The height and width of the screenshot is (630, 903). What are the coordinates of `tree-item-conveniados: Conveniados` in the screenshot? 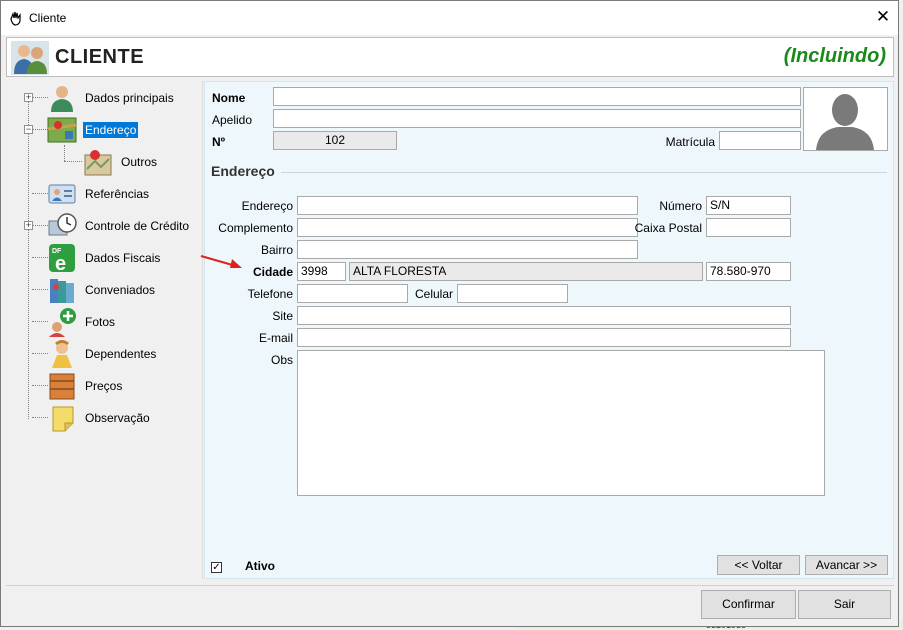 It's located at (102, 290).